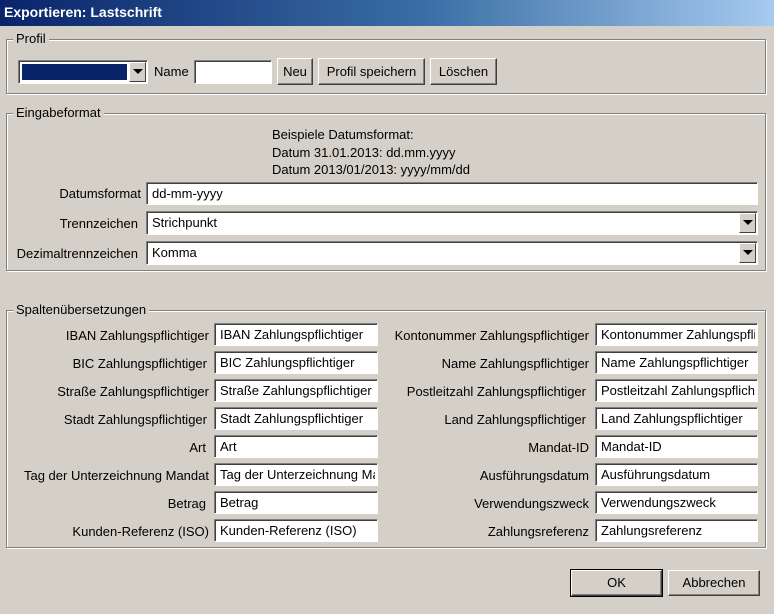 The width and height of the screenshot is (774, 614). What do you see at coordinates (139, 363) in the screenshot?
I see `mapping-label: BIC Zahlungspflichtiger` at bounding box center [139, 363].